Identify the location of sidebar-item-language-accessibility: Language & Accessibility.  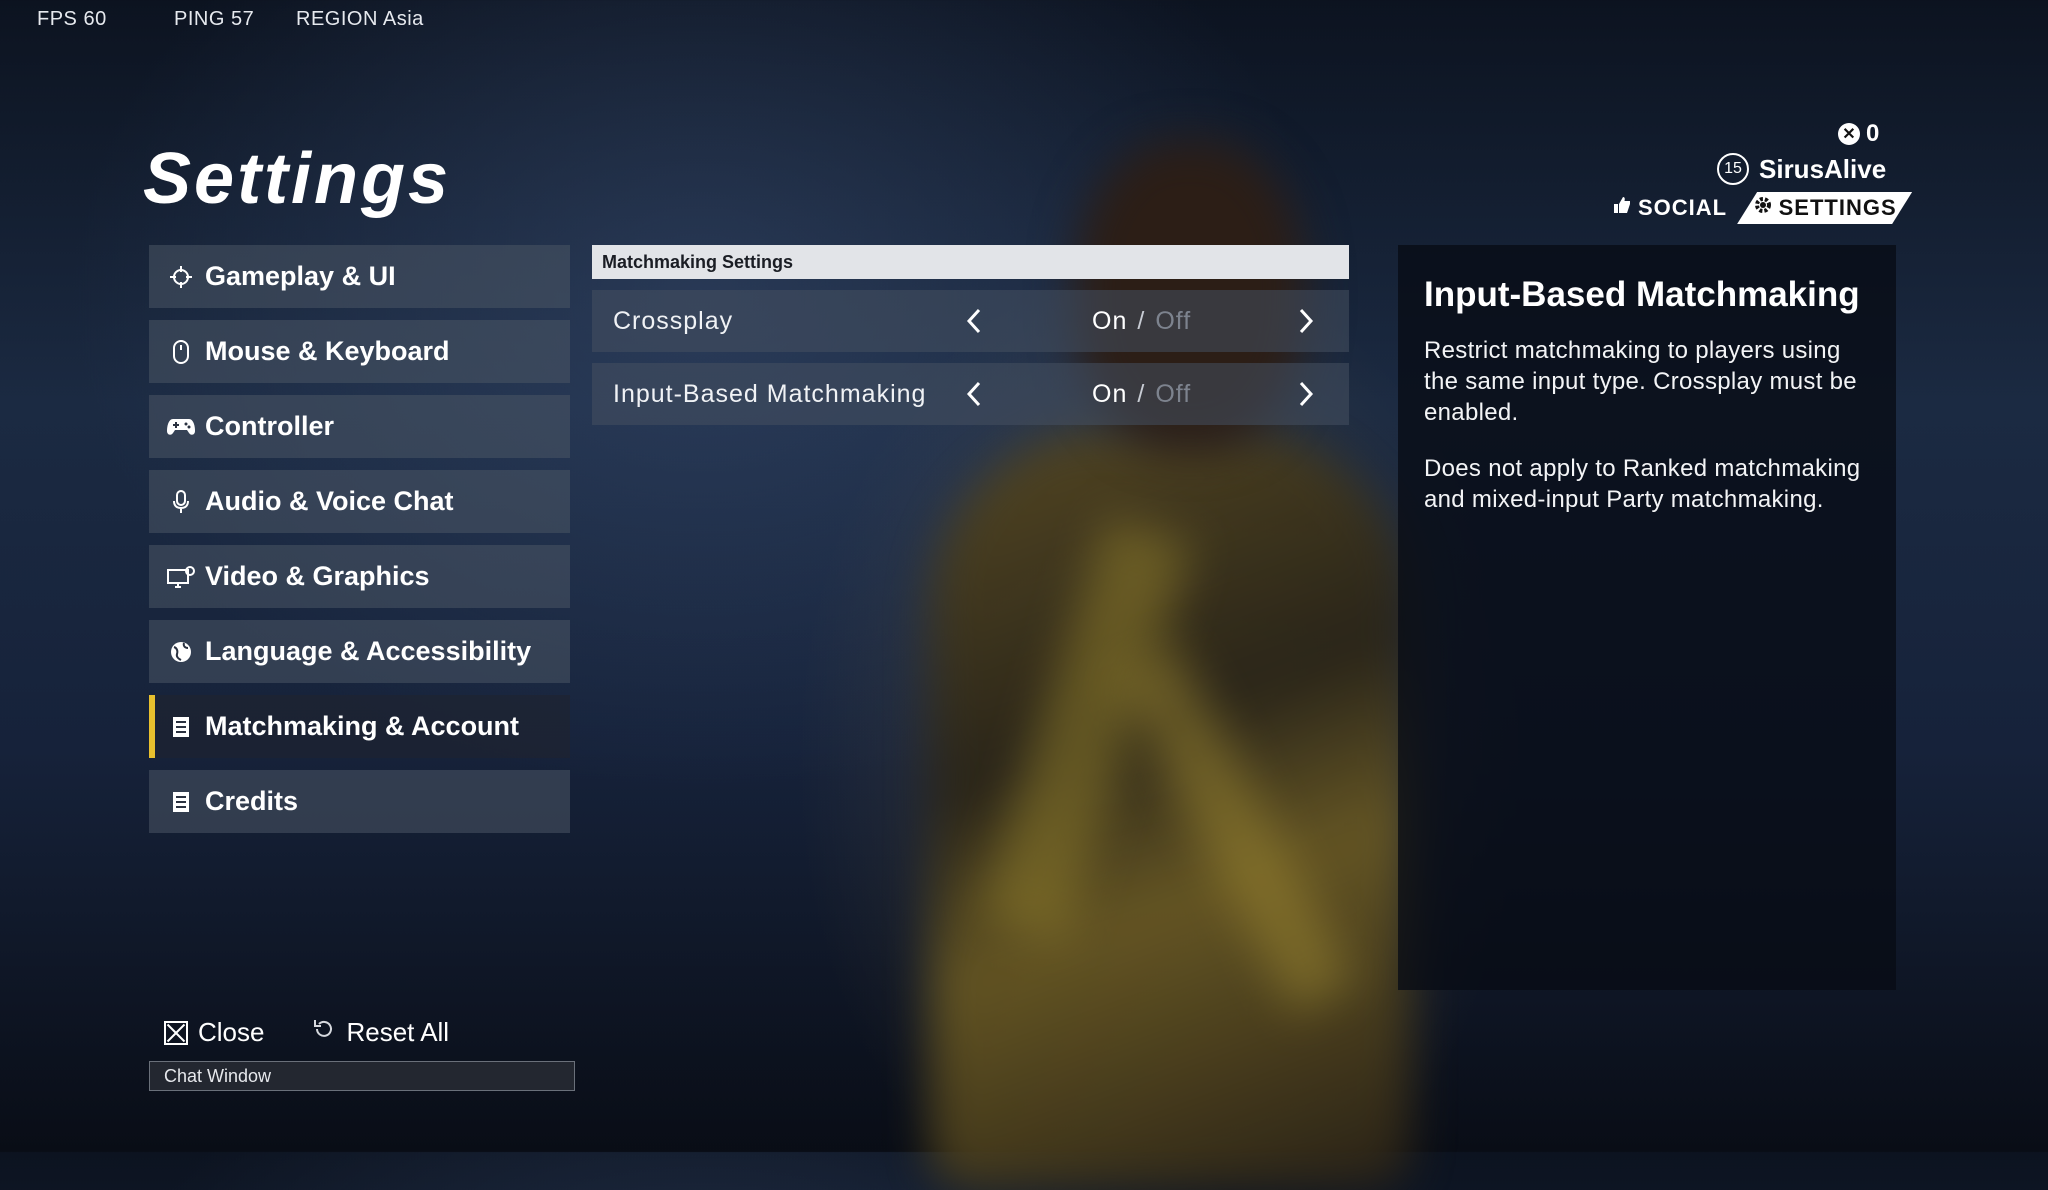
(359, 651).